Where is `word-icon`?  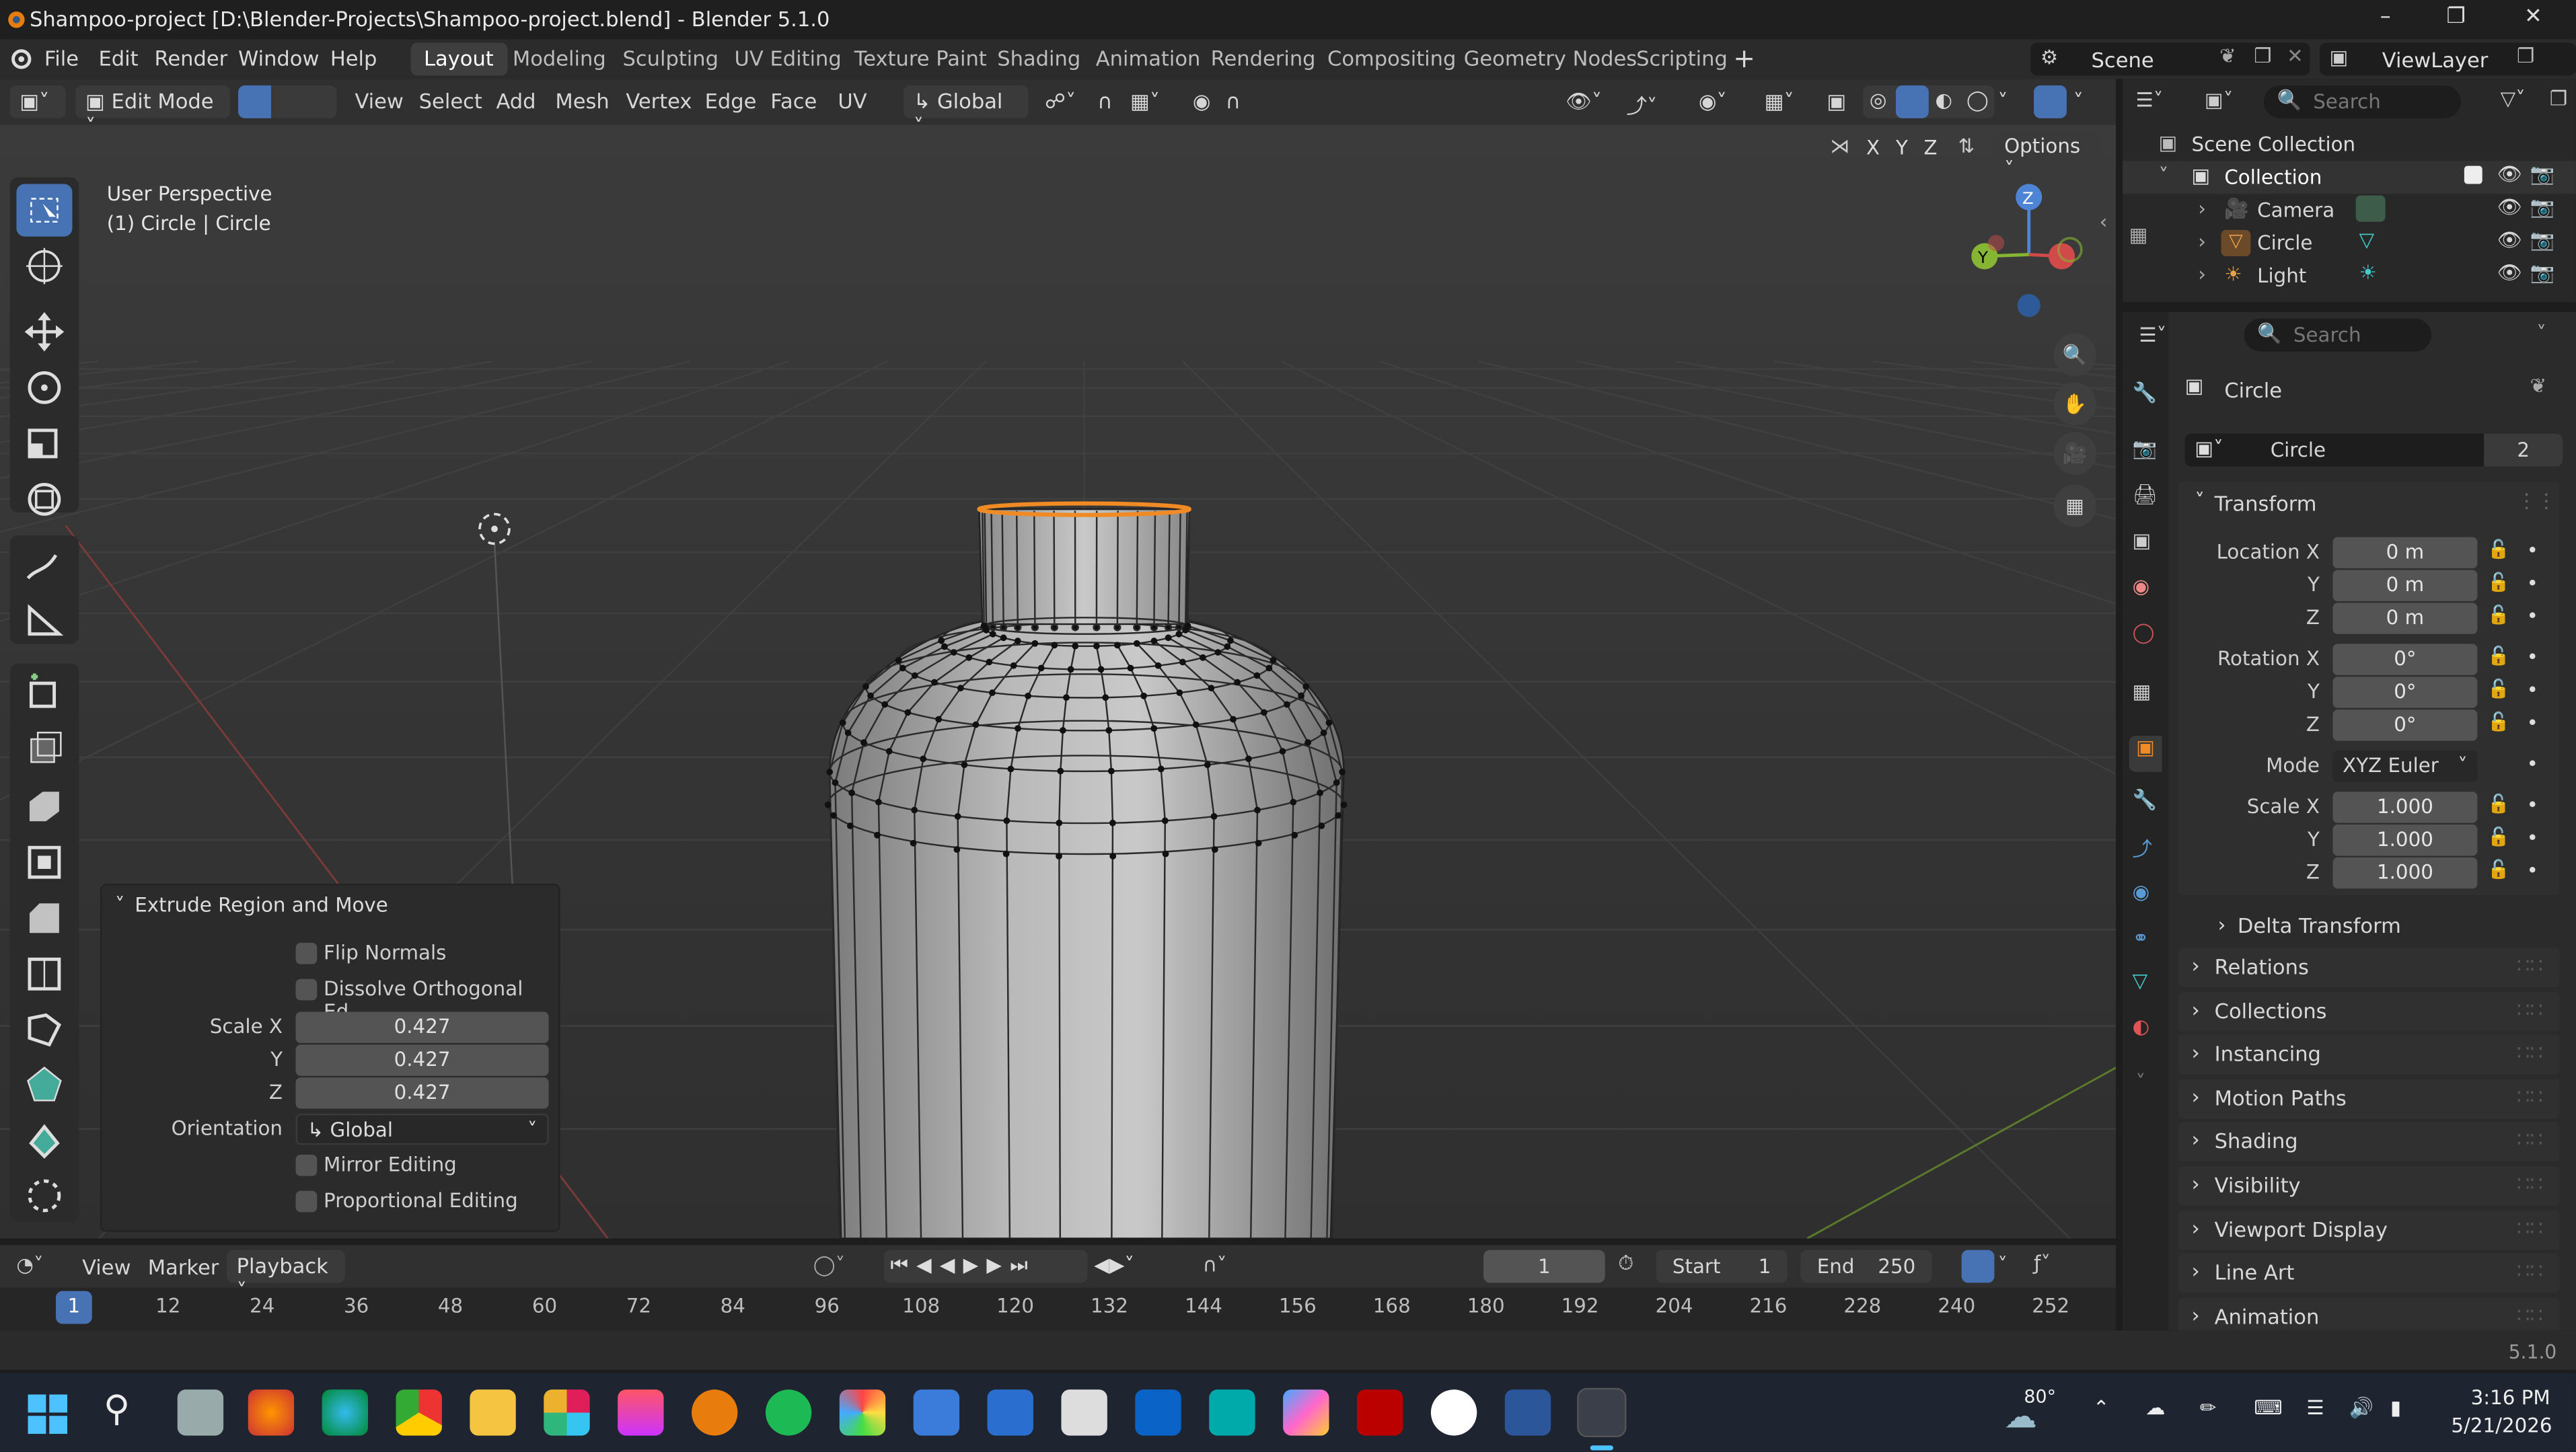
word-icon is located at coordinates (1527, 1412).